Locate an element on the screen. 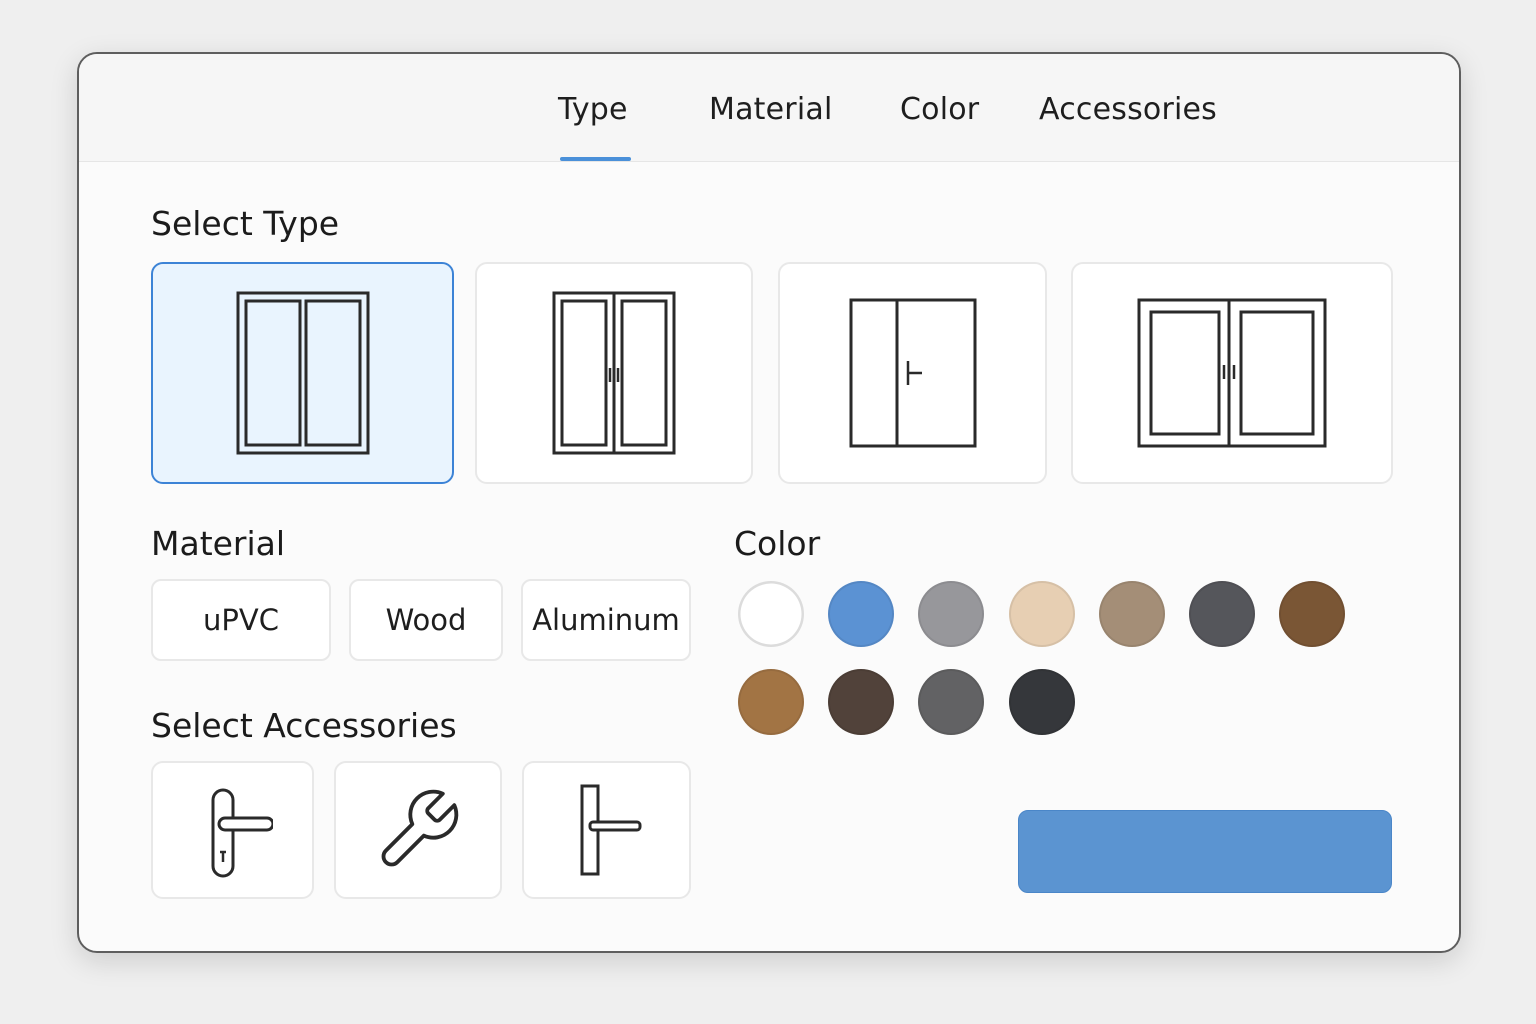  color-swatch-oak is located at coordinates (771, 702).